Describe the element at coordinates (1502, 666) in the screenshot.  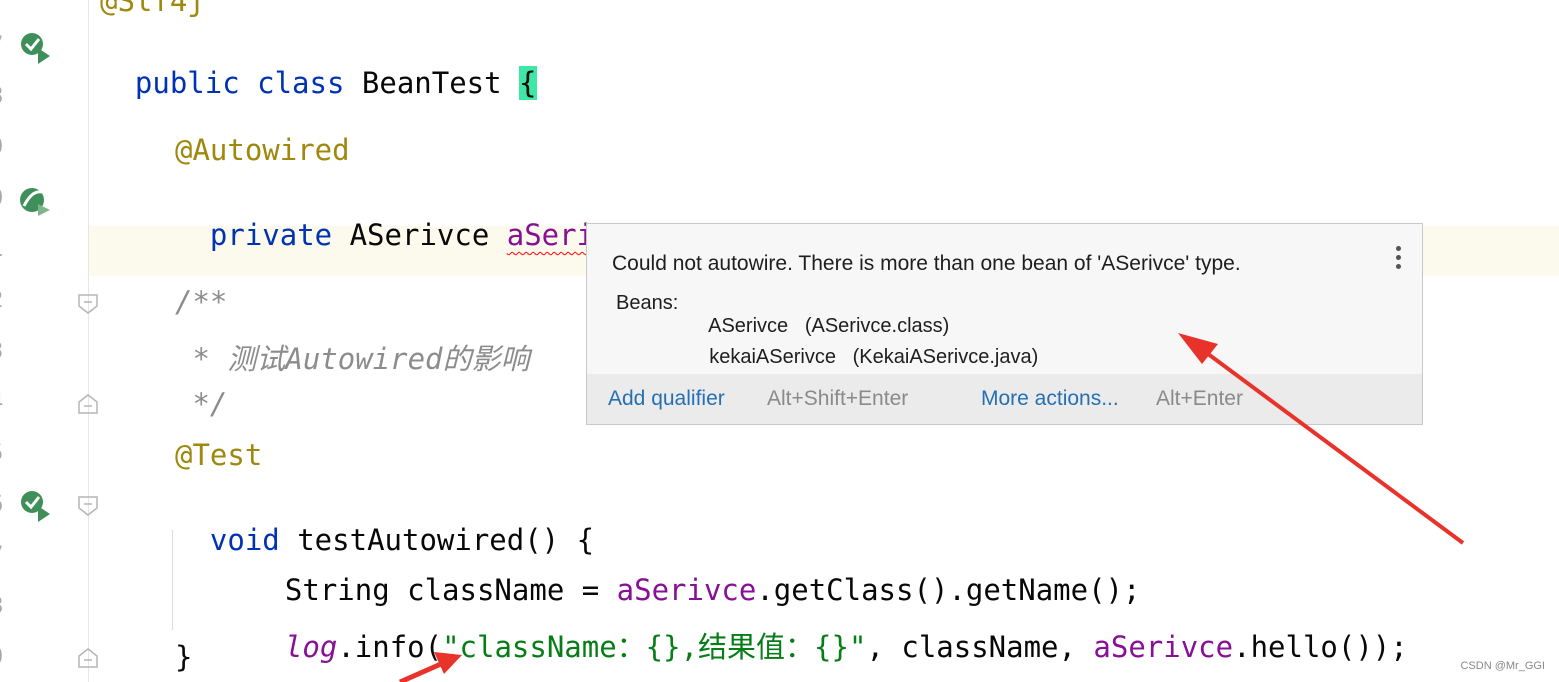
I see `watermark: CSDN @Mr_GGI` at that location.